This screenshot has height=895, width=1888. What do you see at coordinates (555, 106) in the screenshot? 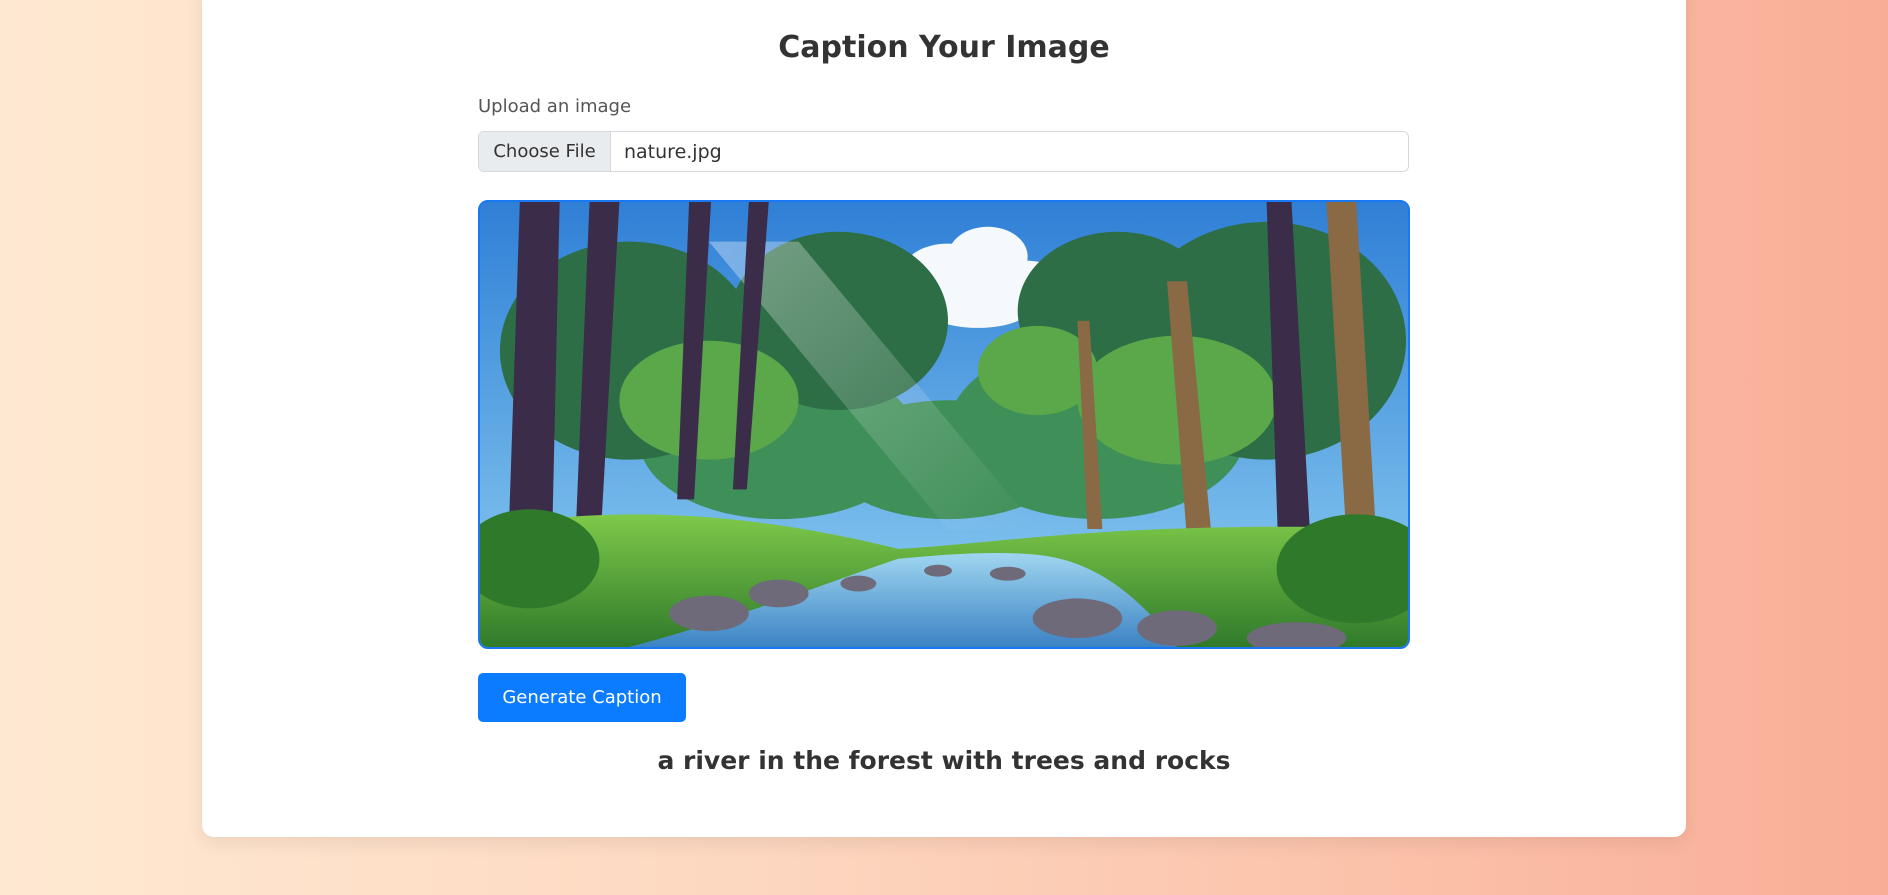
I see `upload-label: Upload an image` at bounding box center [555, 106].